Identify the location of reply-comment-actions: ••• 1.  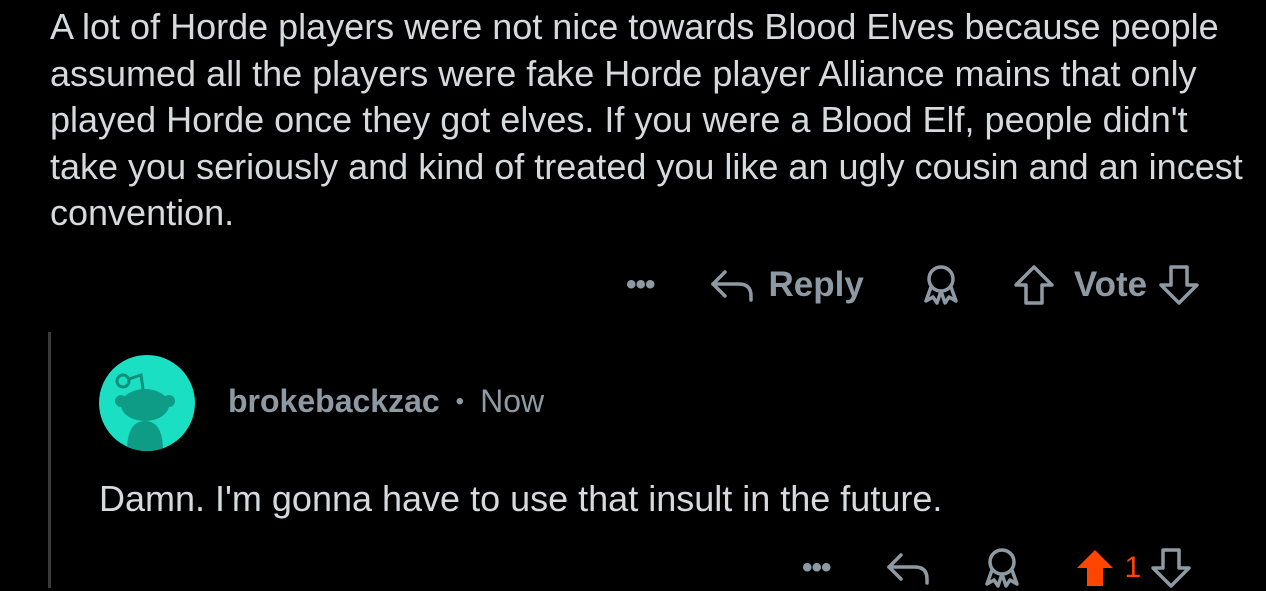
(997, 568).